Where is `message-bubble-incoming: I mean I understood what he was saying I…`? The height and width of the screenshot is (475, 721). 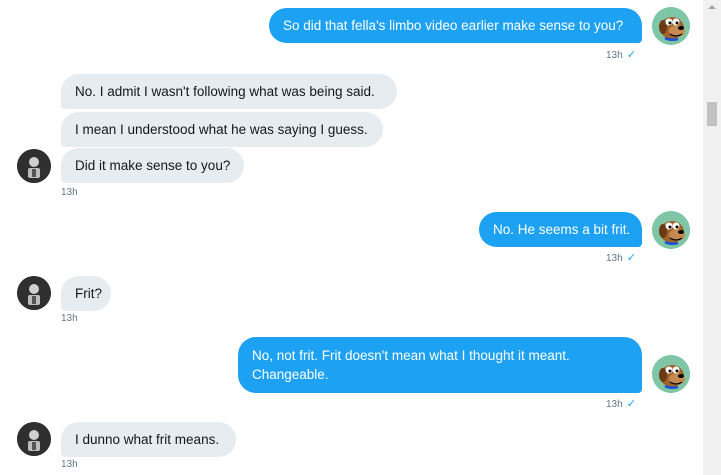
message-bubble-incoming: I mean I understood what he was saying I… is located at coordinates (222, 129).